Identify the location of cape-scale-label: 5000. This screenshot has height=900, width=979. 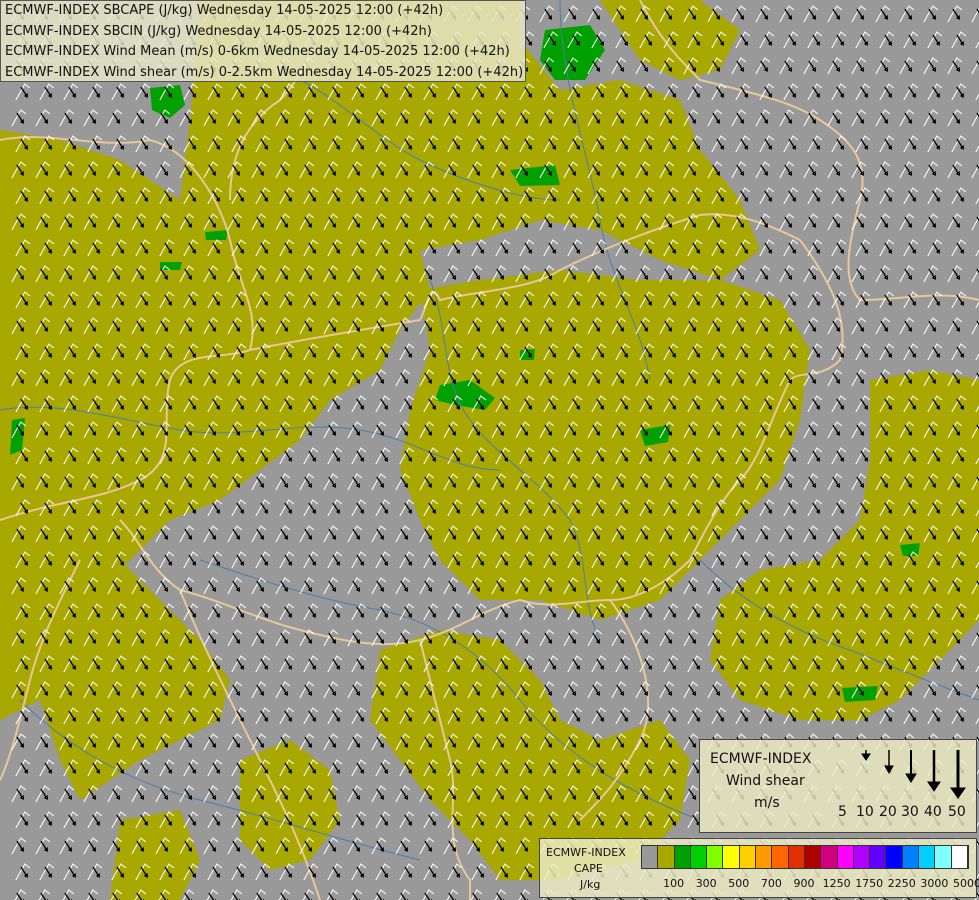
(966, 883).